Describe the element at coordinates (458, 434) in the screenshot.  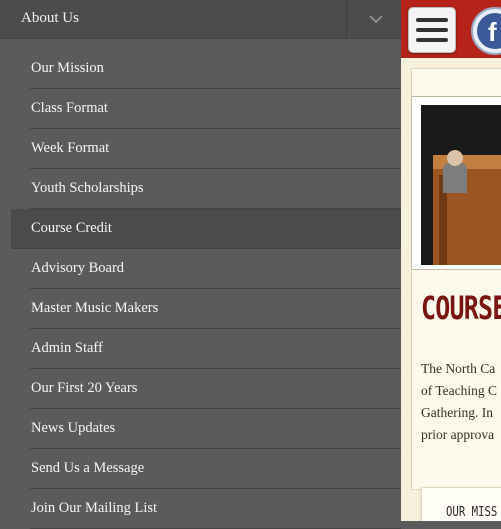
I see `paragraph-line: prior approva` at that location.